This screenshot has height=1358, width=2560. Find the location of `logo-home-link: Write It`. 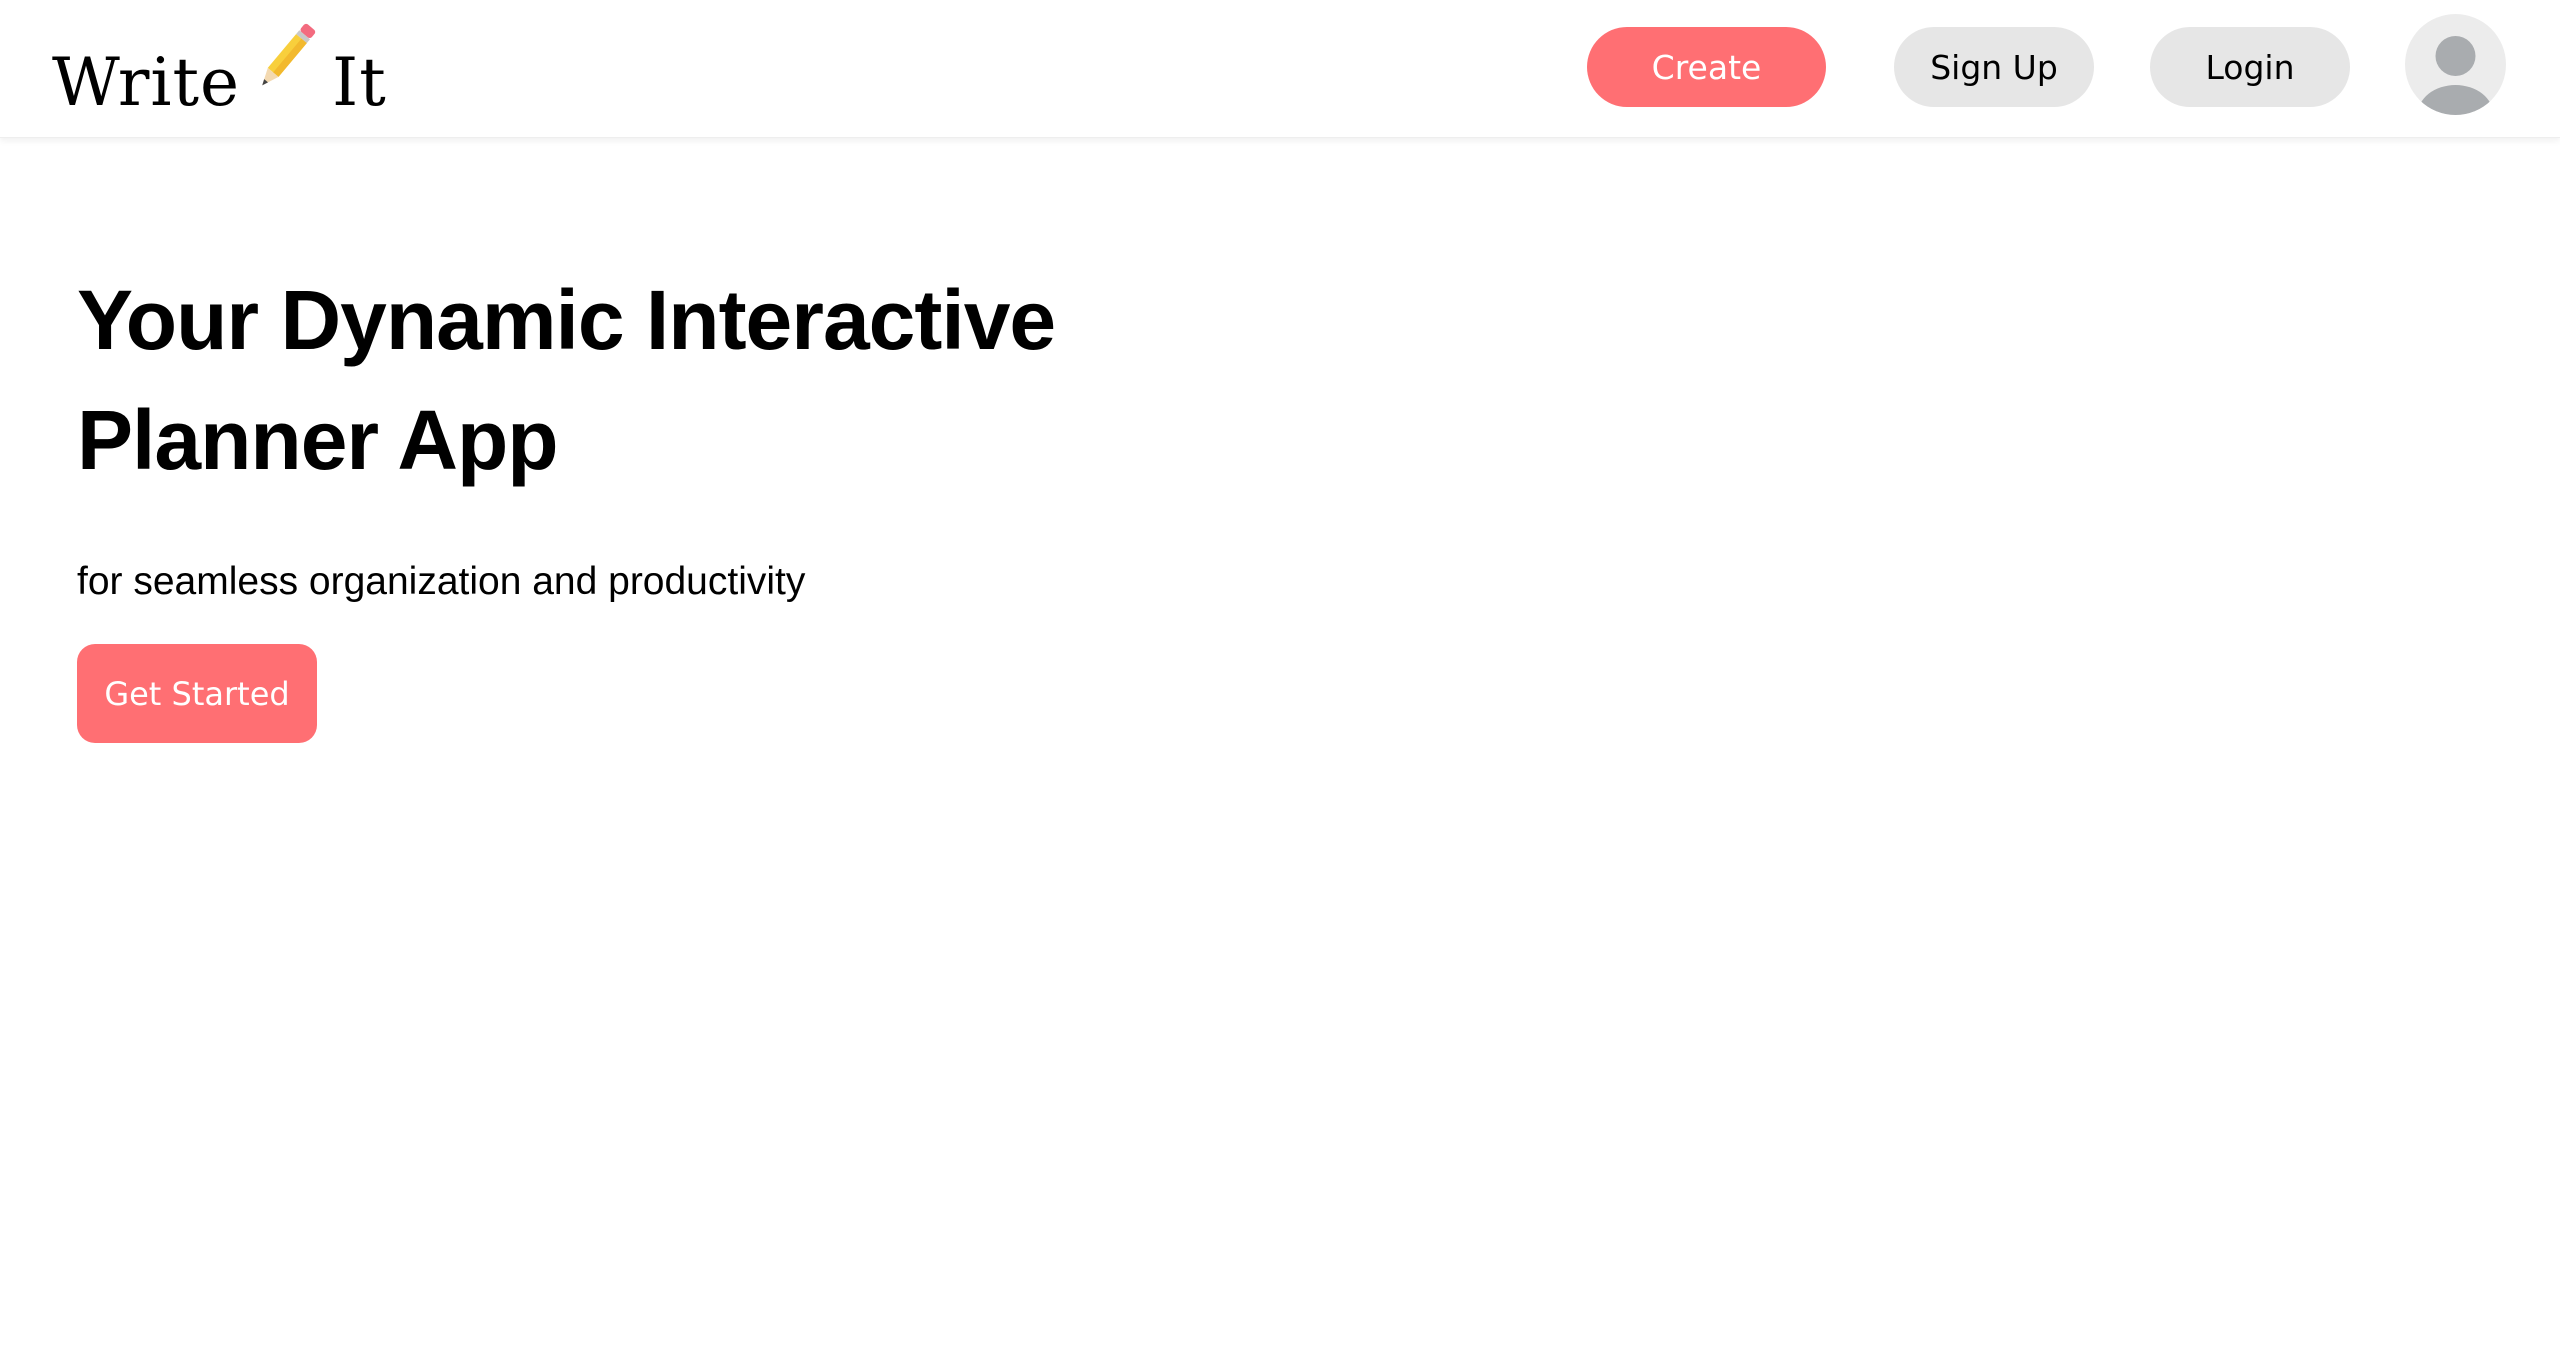

logo-home-link: Write It is located at coordinates (219, 67).